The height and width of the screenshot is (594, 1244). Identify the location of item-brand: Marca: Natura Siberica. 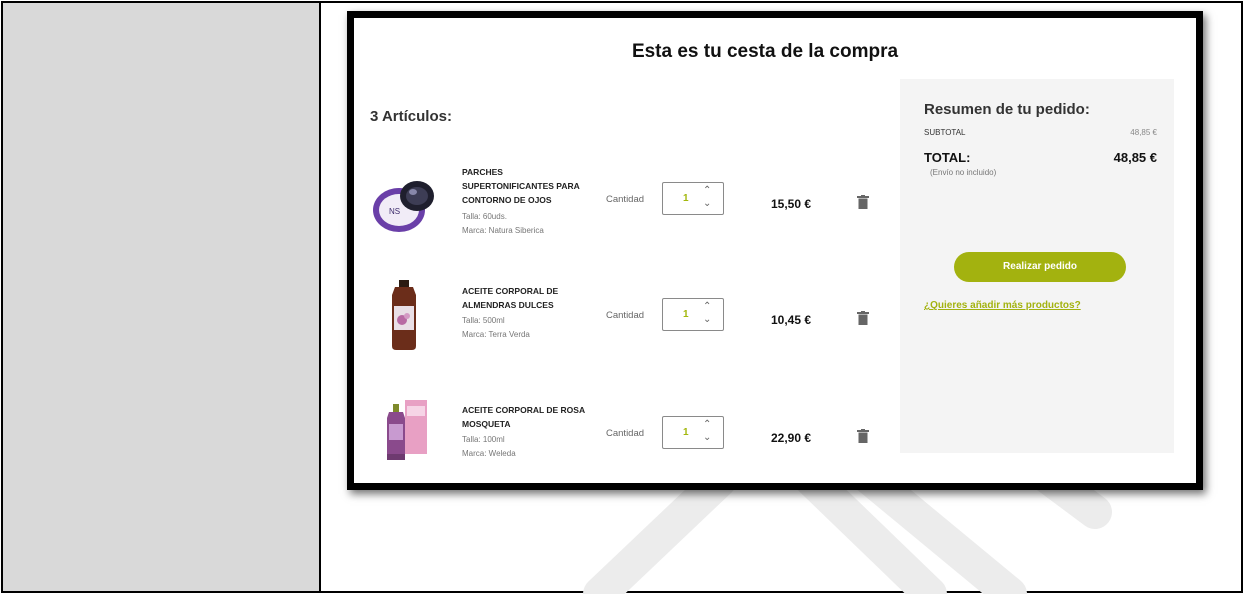
(503, 230).